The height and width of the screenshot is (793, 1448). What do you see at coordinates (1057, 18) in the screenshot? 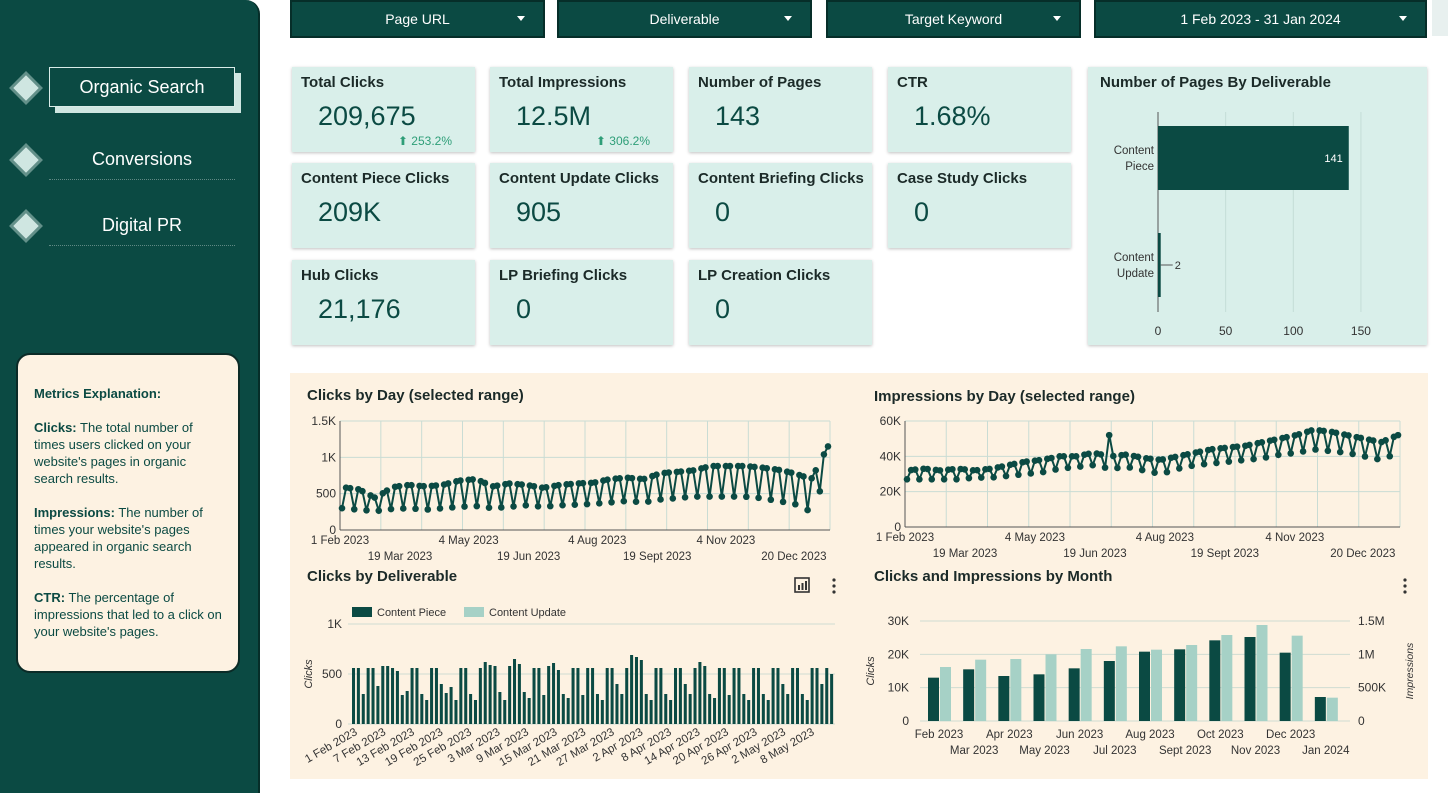
I see `caret-down-icon` at bounding box center [1057, 18].